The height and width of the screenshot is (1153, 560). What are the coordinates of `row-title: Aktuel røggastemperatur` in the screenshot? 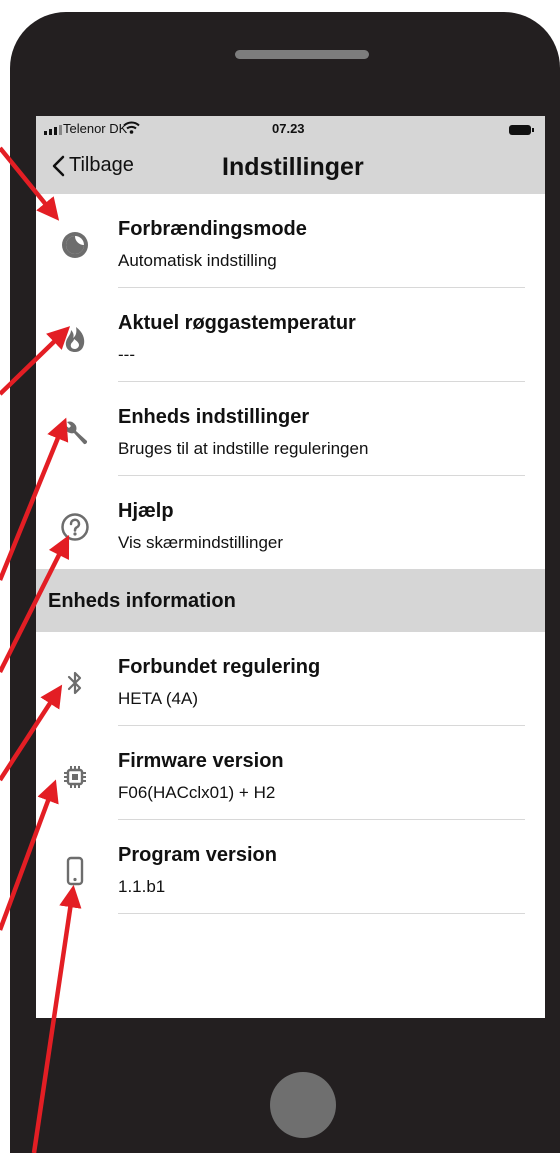 It's located at (237, 323).